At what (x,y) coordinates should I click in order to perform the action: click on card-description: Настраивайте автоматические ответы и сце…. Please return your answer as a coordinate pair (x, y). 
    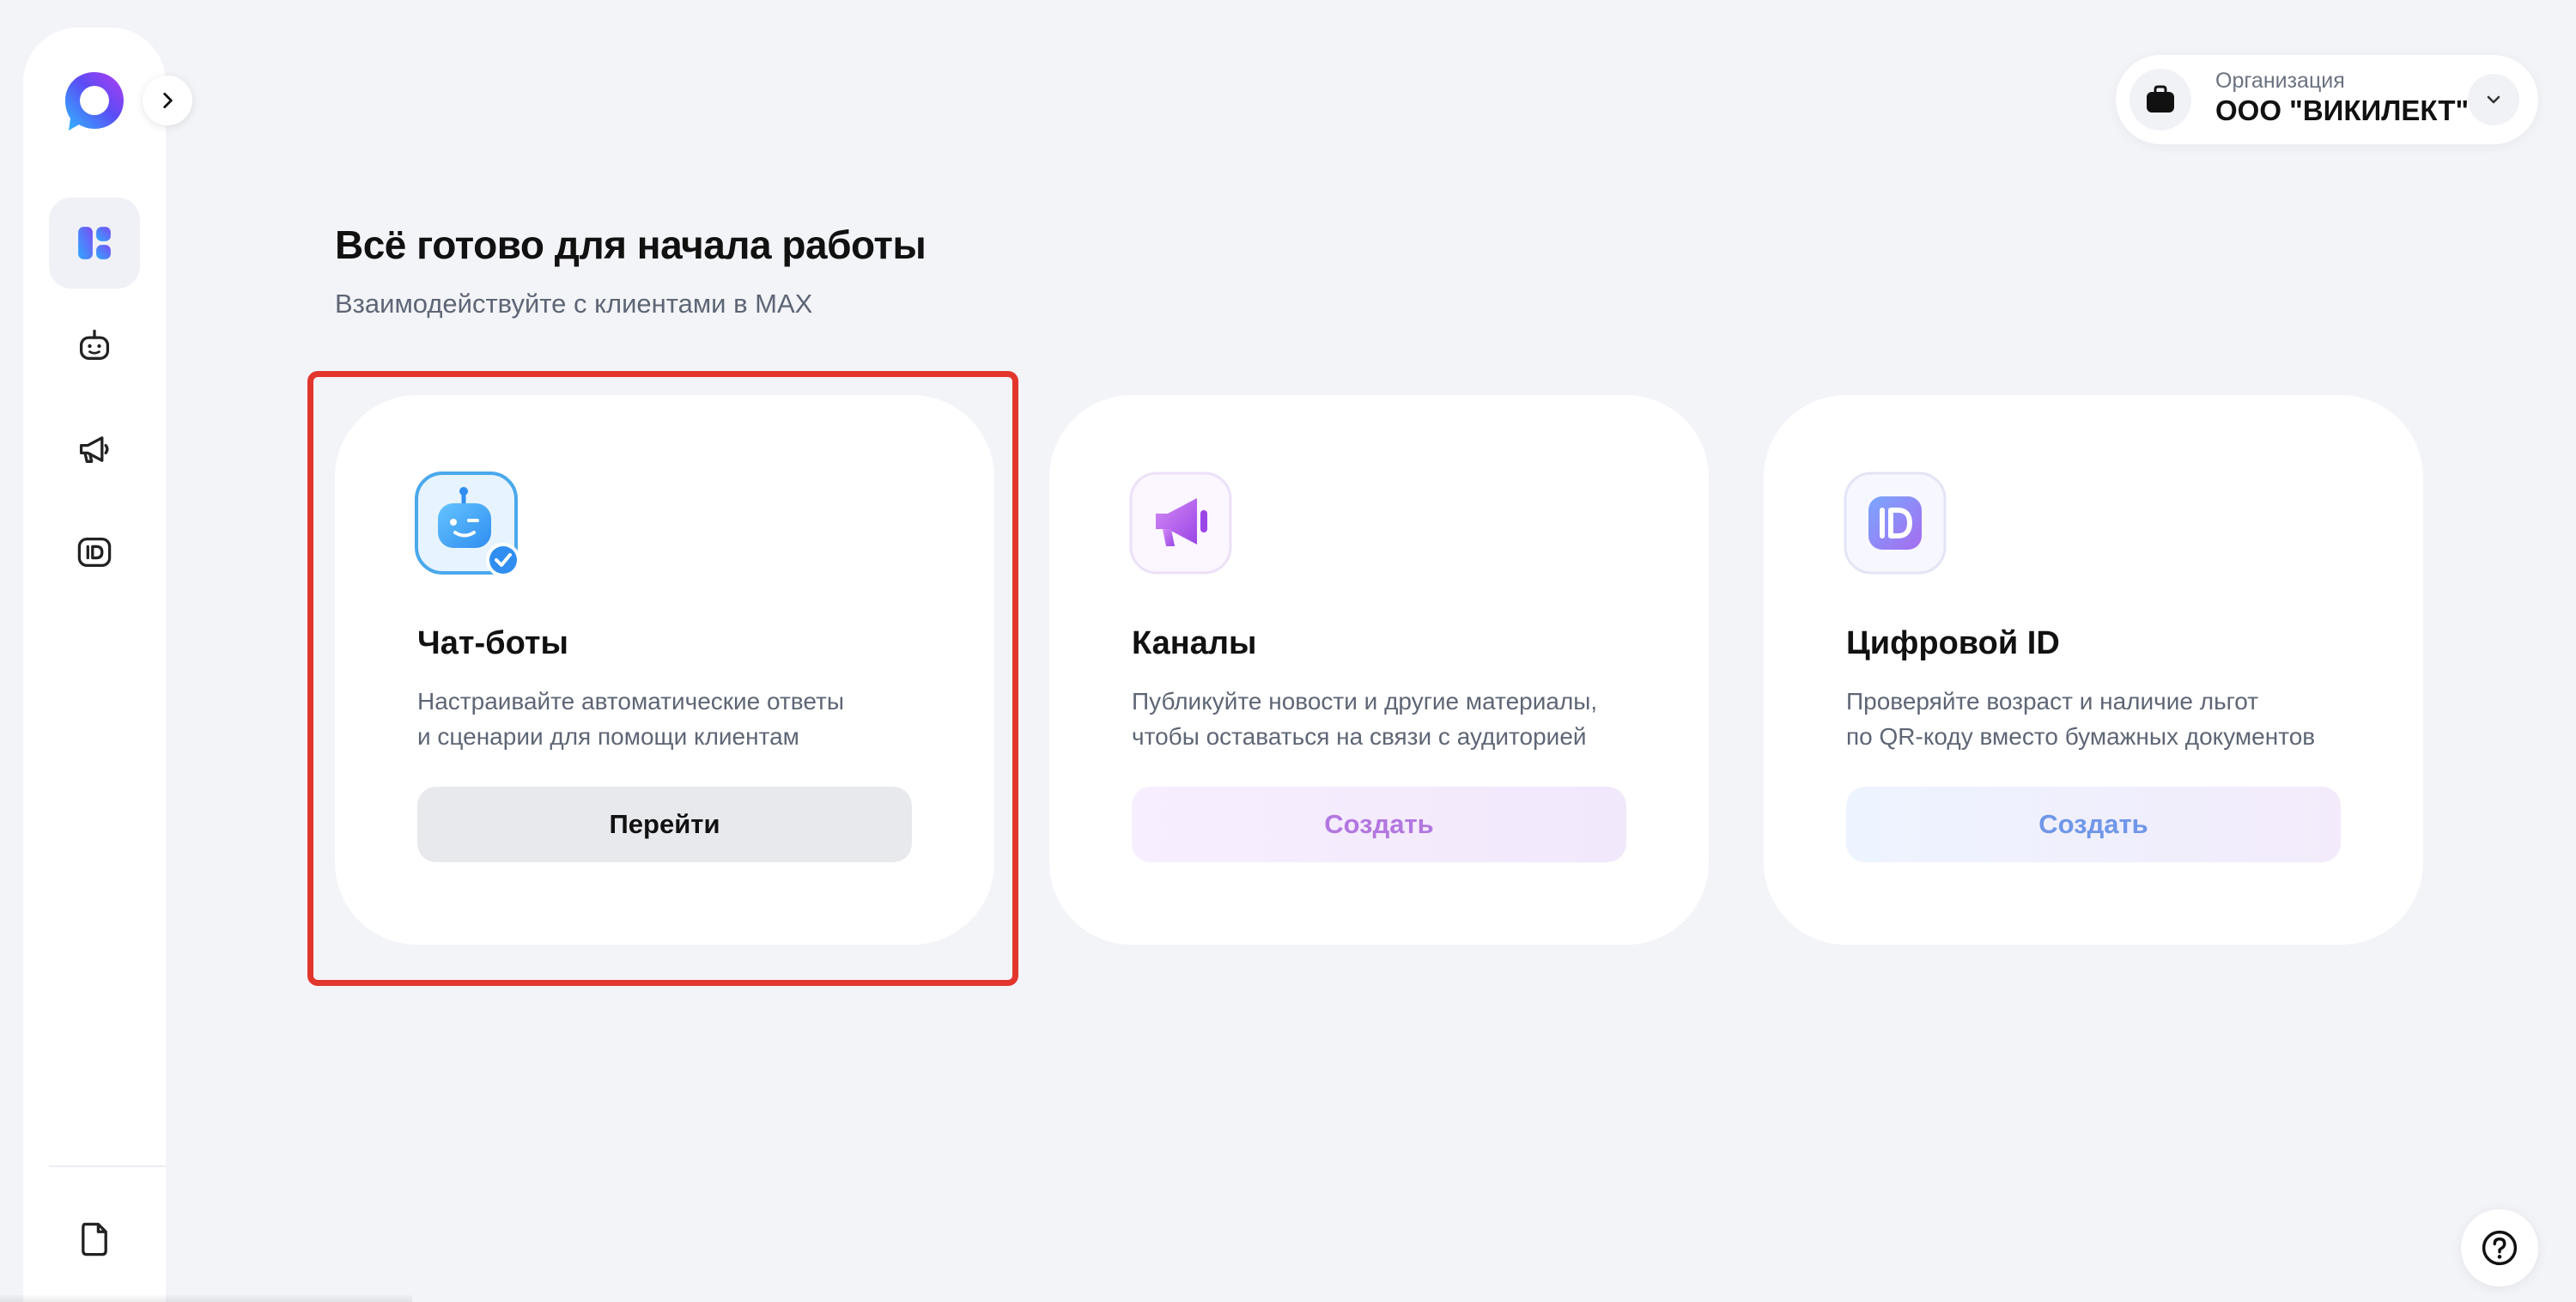
    Looking at the image, I should click on (684, 719).